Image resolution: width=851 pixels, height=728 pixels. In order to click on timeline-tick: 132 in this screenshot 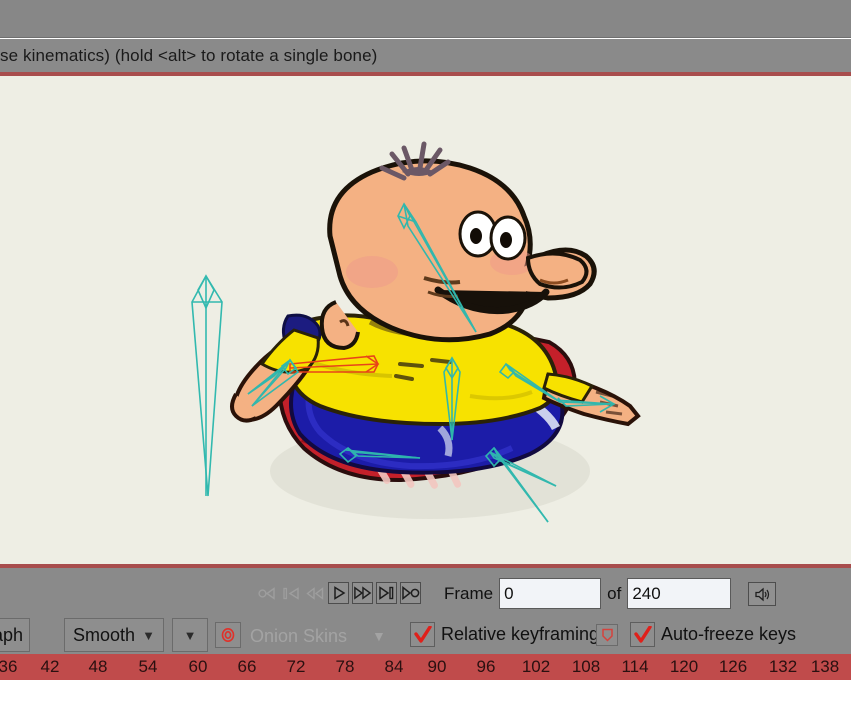, I will do `click(783, 666)`.